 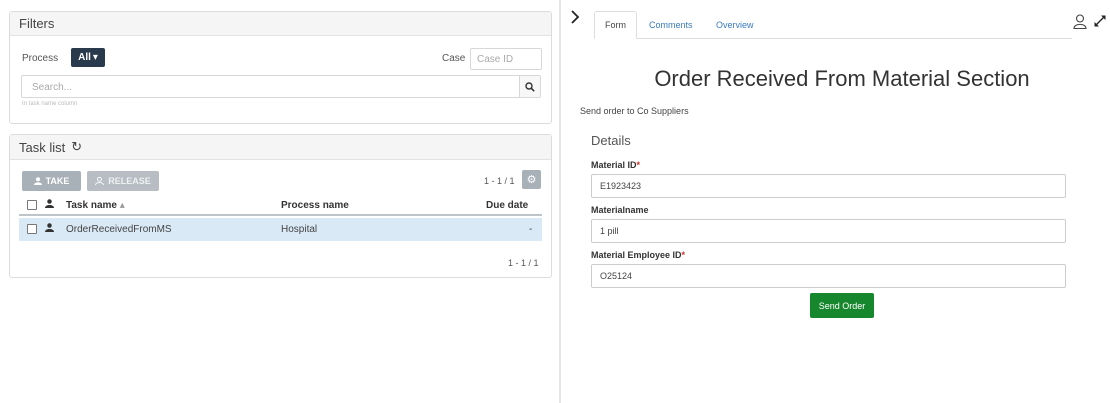 I want to click on column-due-date: Due date, so click(x=507, y=205).